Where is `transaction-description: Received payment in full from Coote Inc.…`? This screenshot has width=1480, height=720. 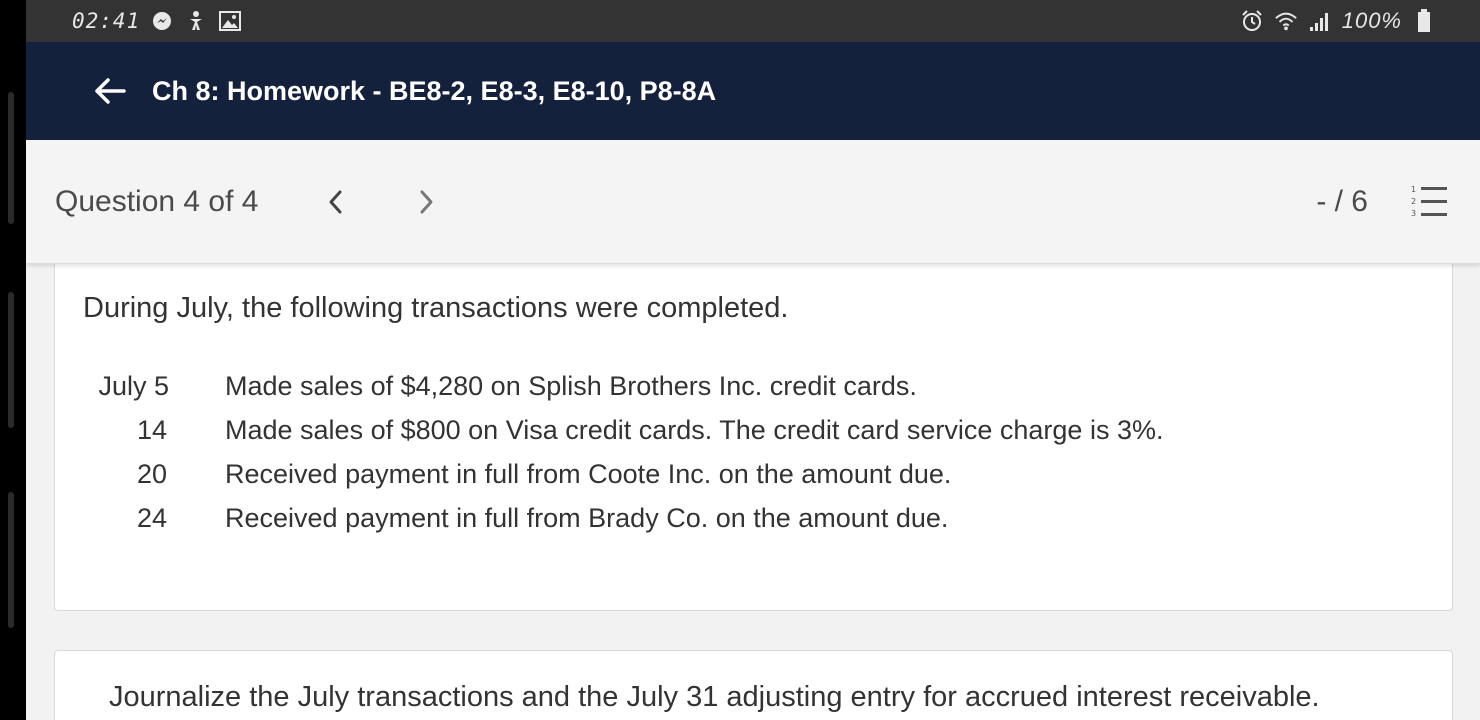 transaction-description: Received payment in full from Coote Inc.… is located at coordinates (588, 474).